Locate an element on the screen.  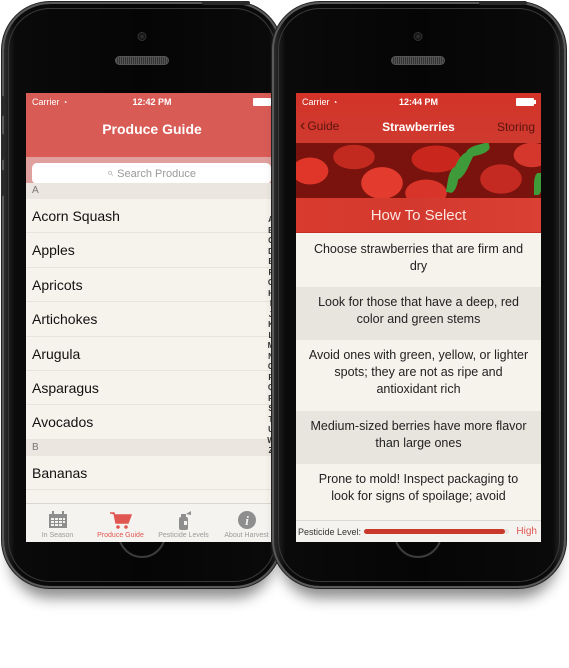
index-letter: L is located at coordinates (271, 336).